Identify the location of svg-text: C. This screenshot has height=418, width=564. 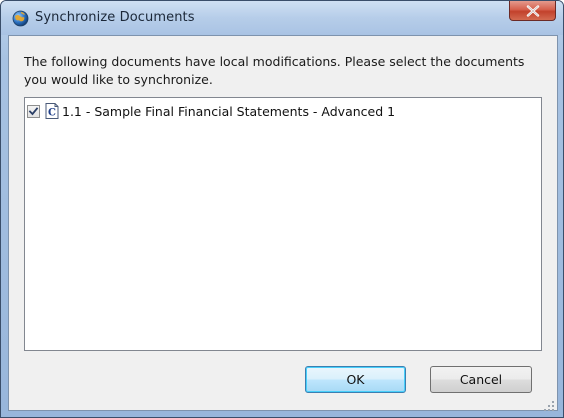
(52, 113).